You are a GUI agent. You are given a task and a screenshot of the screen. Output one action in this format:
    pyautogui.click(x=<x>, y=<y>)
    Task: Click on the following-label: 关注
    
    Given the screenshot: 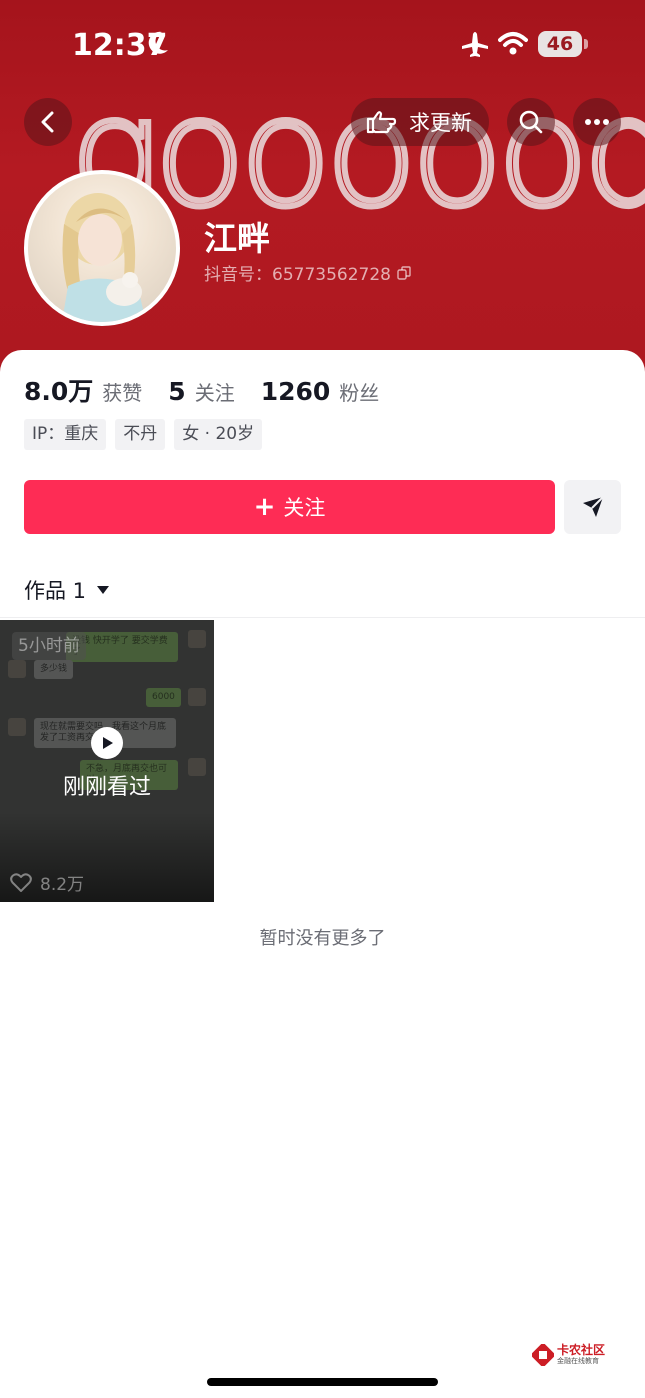 What is the action you would take?
    pyautogui.click(x=214, y=393)
    